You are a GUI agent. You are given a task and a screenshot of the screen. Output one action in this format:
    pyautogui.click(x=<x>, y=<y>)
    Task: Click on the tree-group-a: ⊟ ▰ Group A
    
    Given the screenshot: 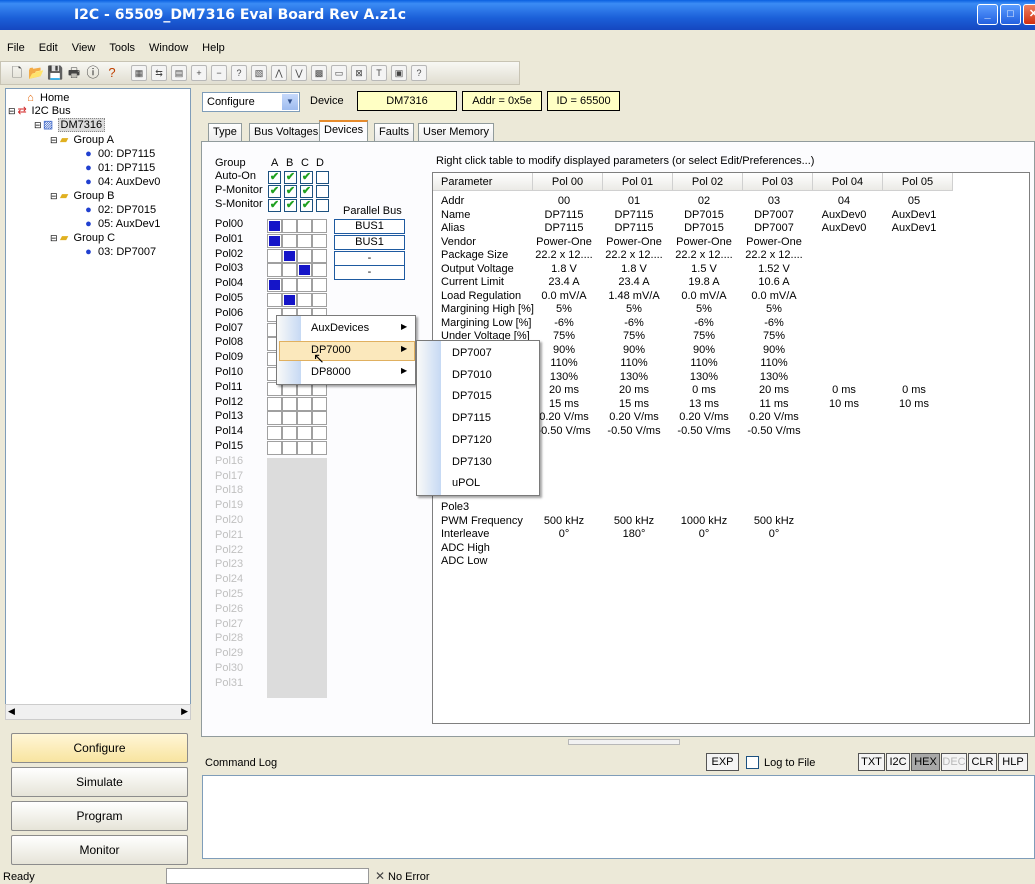 What is the action you would take?
    pyautogui.click(x=82, y=140)
    